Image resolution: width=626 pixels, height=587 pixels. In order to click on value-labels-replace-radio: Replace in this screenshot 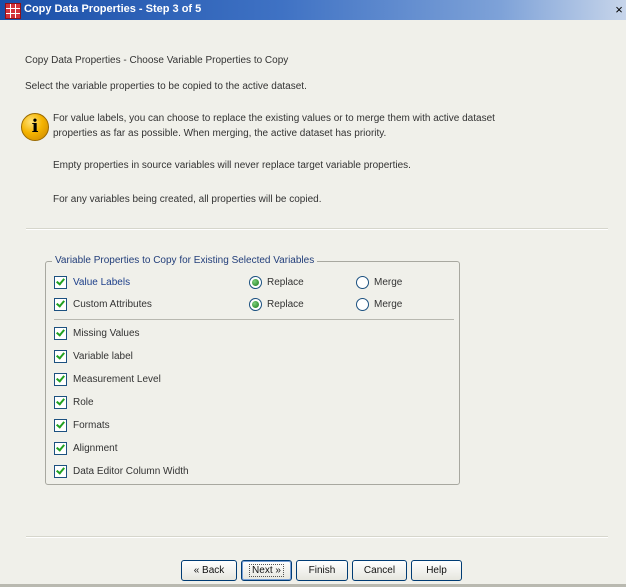, I will do `click(276, 282)`.